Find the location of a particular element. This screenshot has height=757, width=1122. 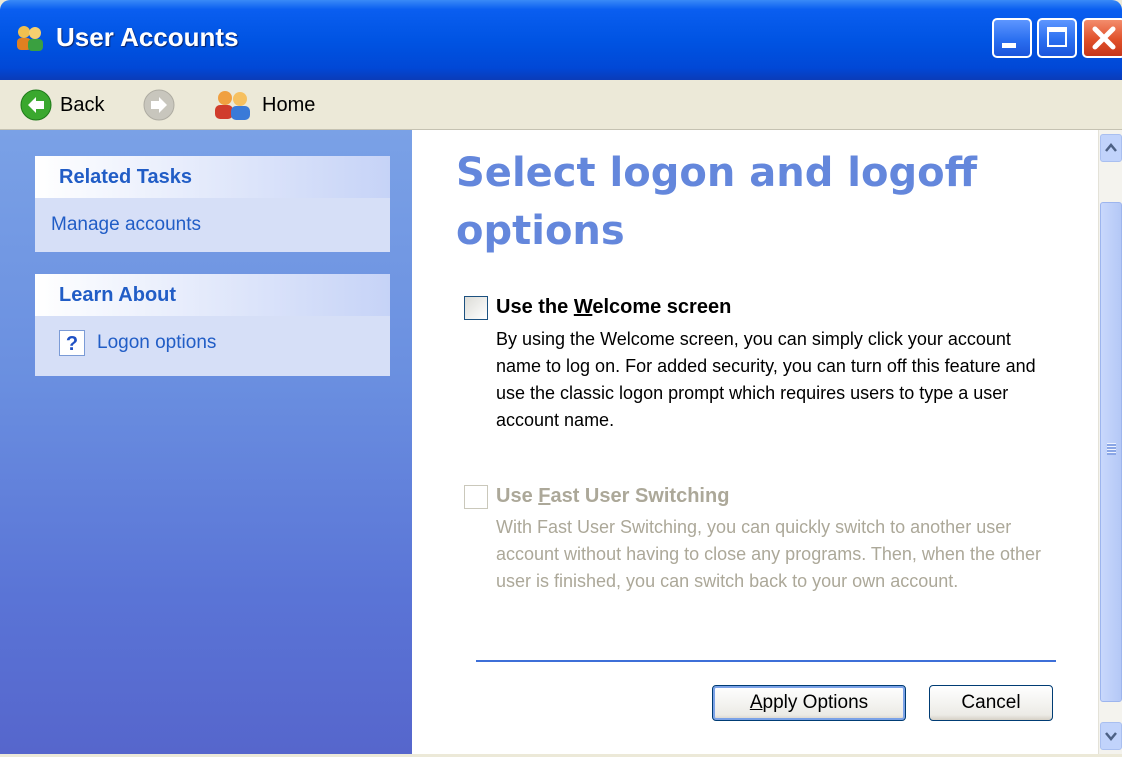

welcome-screen-checkbox is located at coordinates (476, 308).